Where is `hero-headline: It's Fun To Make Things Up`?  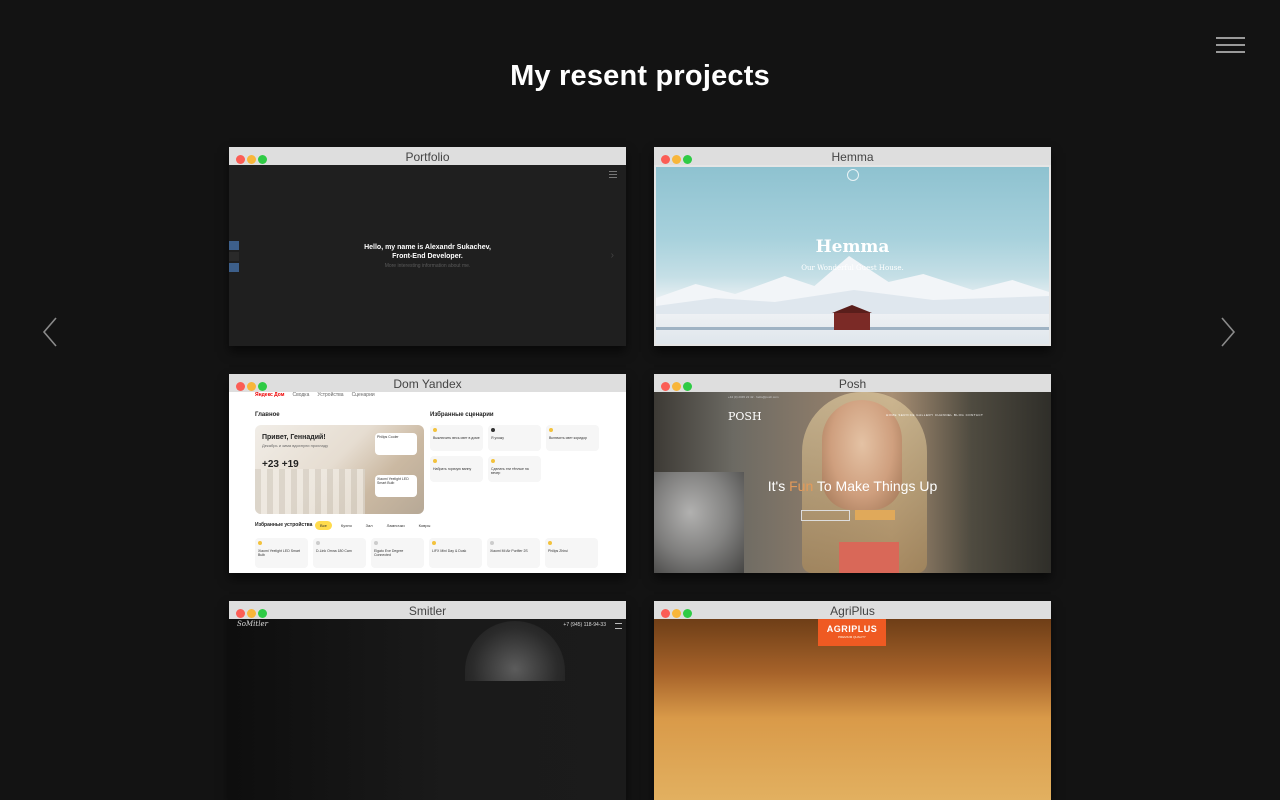 hero-headline: It's Fun To Make Things Up is located at coordinates (852, 486).